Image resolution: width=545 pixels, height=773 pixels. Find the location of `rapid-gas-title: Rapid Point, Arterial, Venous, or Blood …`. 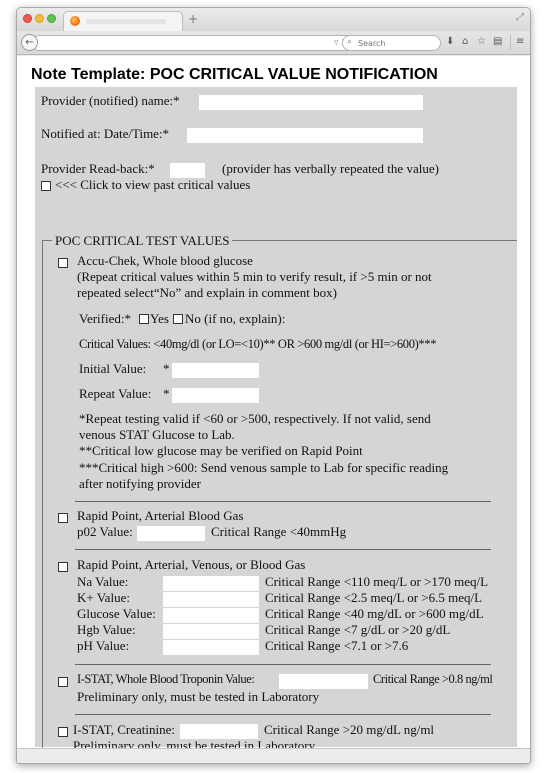

rapid-gas-title: Rapid Point, Arterial, Venous, or Blood … is located at coordinates (191, 564).